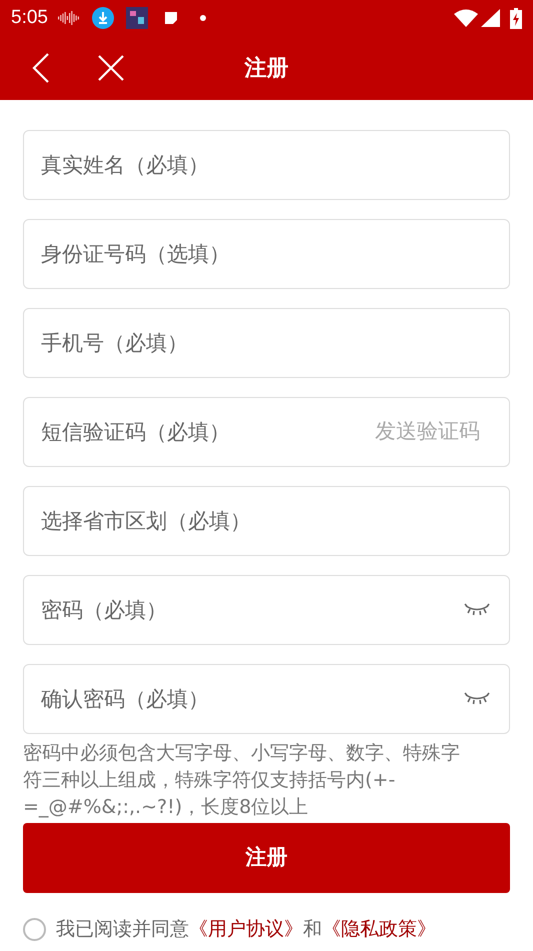 Image resolution: width=533 pixels, height=951 pixels. I want to click on download-icon, so click(103, 18).